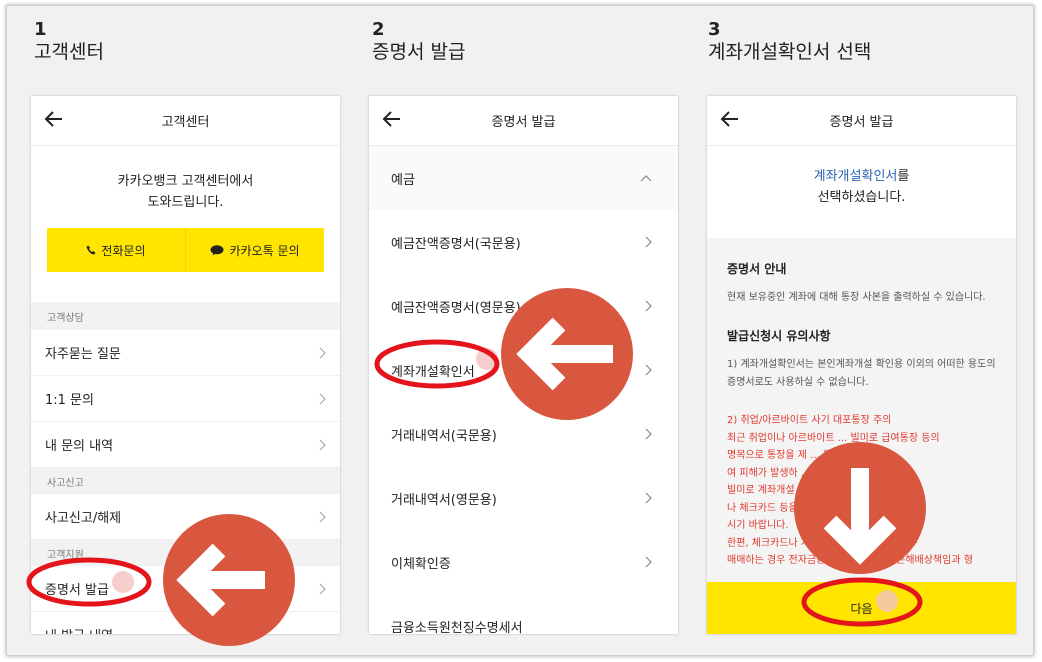 This screenshot has height=662, width=1042. Describe the element at coordinates (523, 562) in the screenshot. I see `certificate-item: 이체확인증` at that location.